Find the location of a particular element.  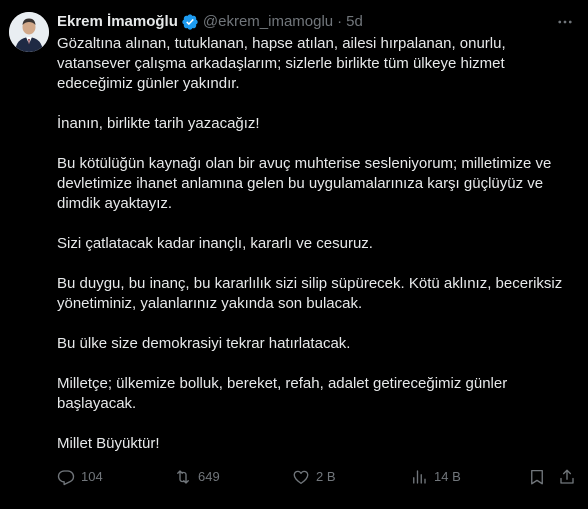

tweet-paragraph: Millet Büyüktür! is located at coordinates (108, 443).